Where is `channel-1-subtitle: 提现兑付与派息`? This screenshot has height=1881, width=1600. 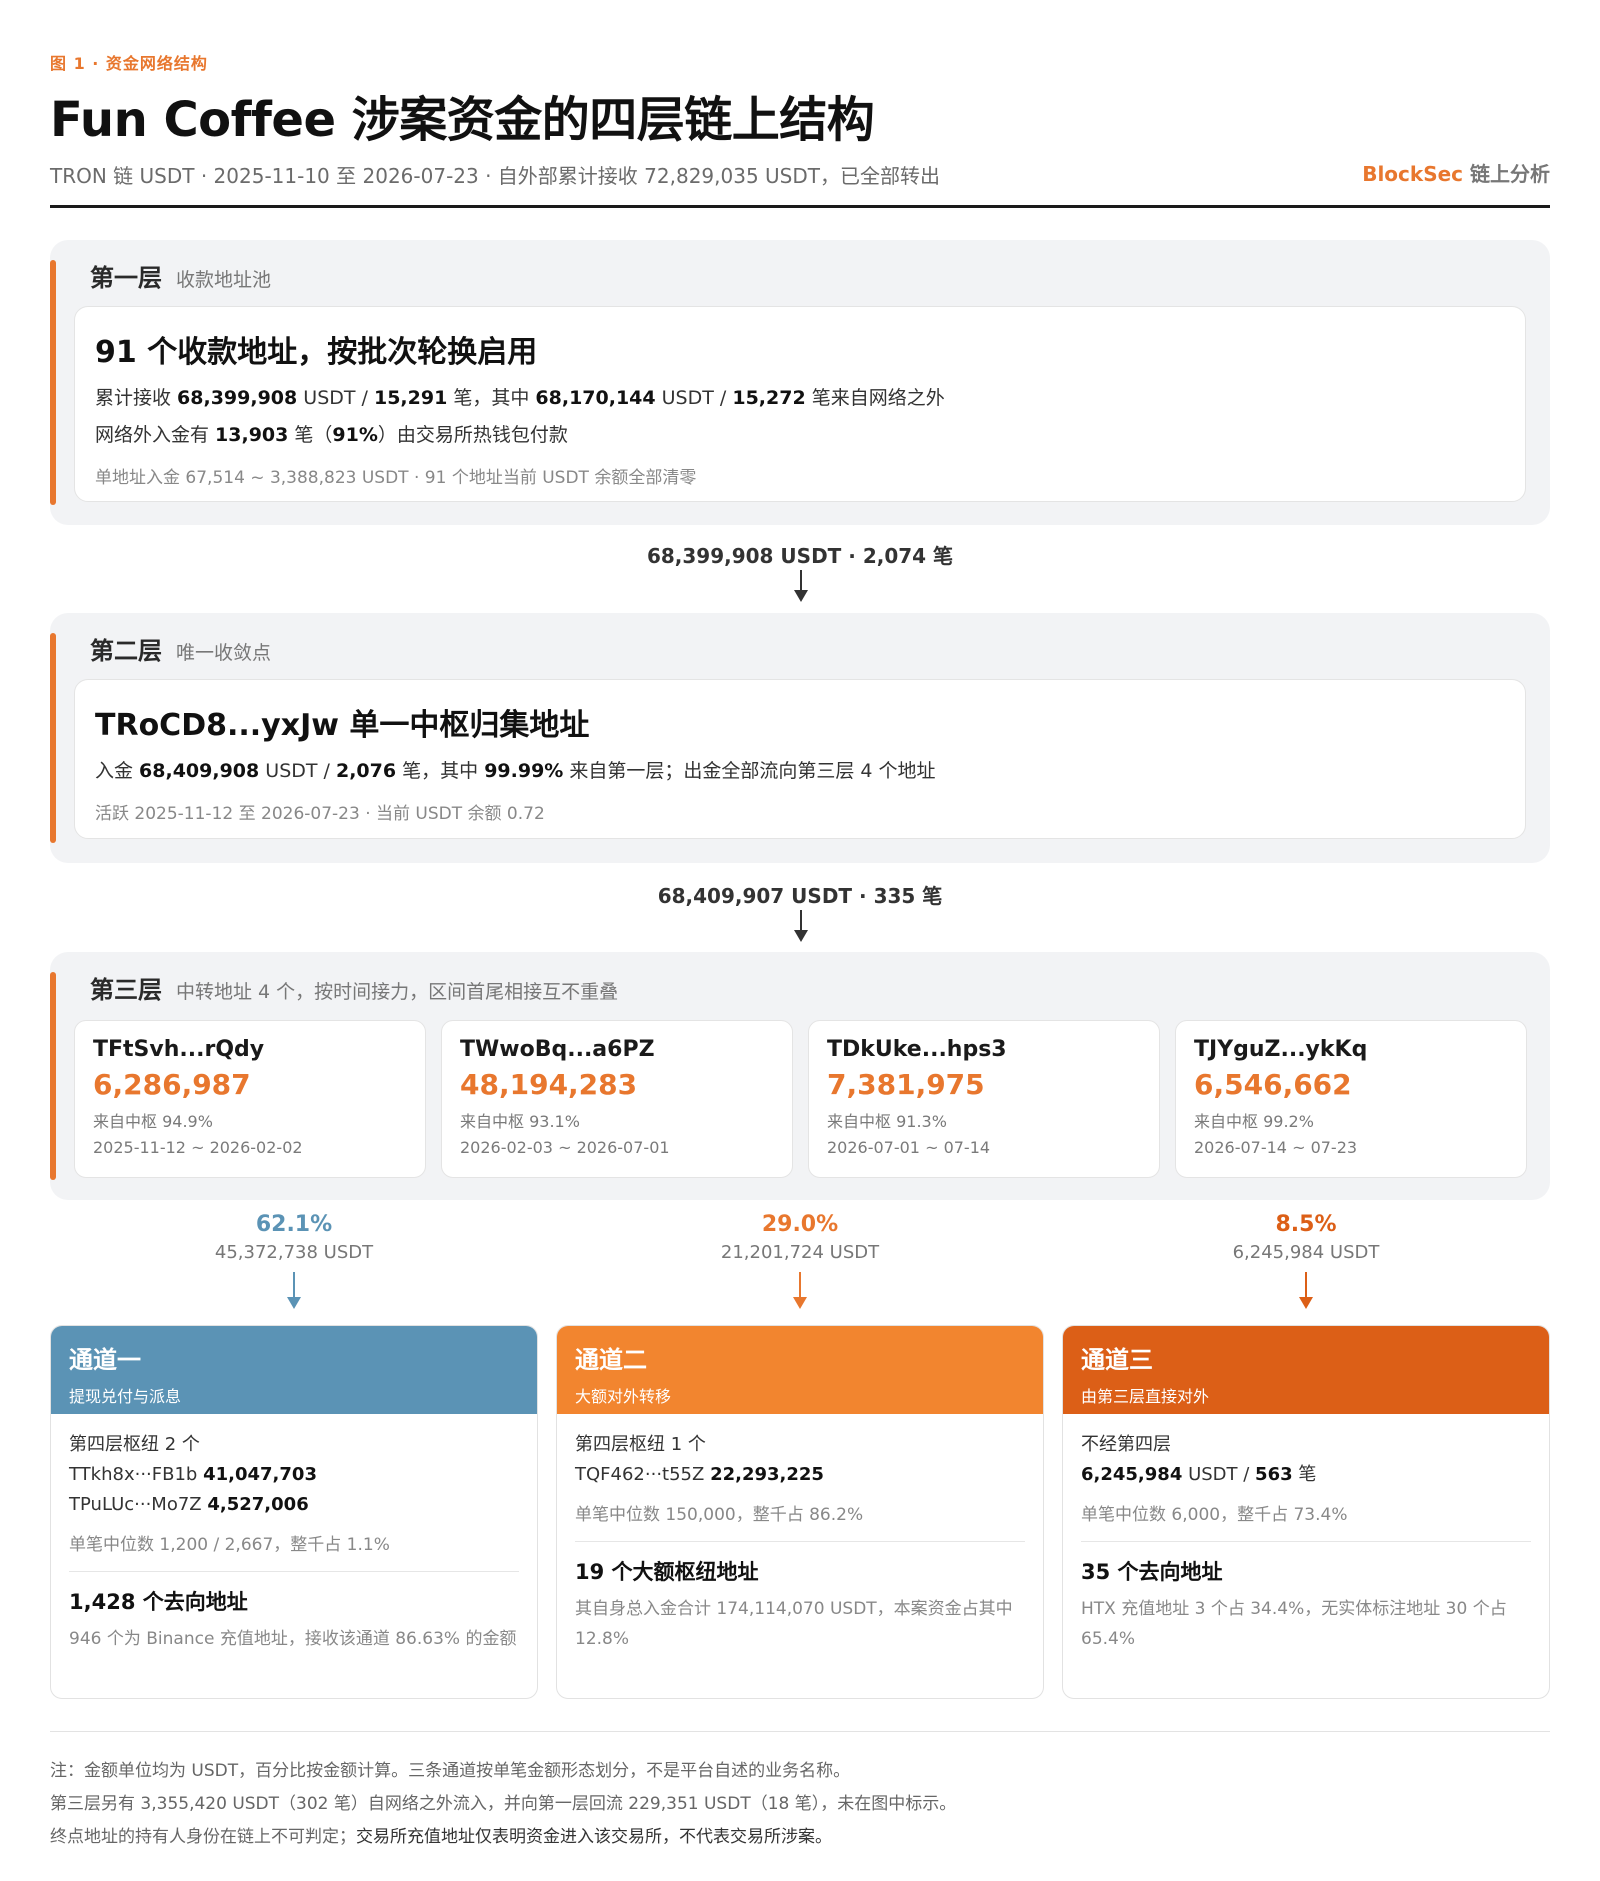
channel-1-subtitle: 提现兑付与派息 is located at coordinates (125, 1396).